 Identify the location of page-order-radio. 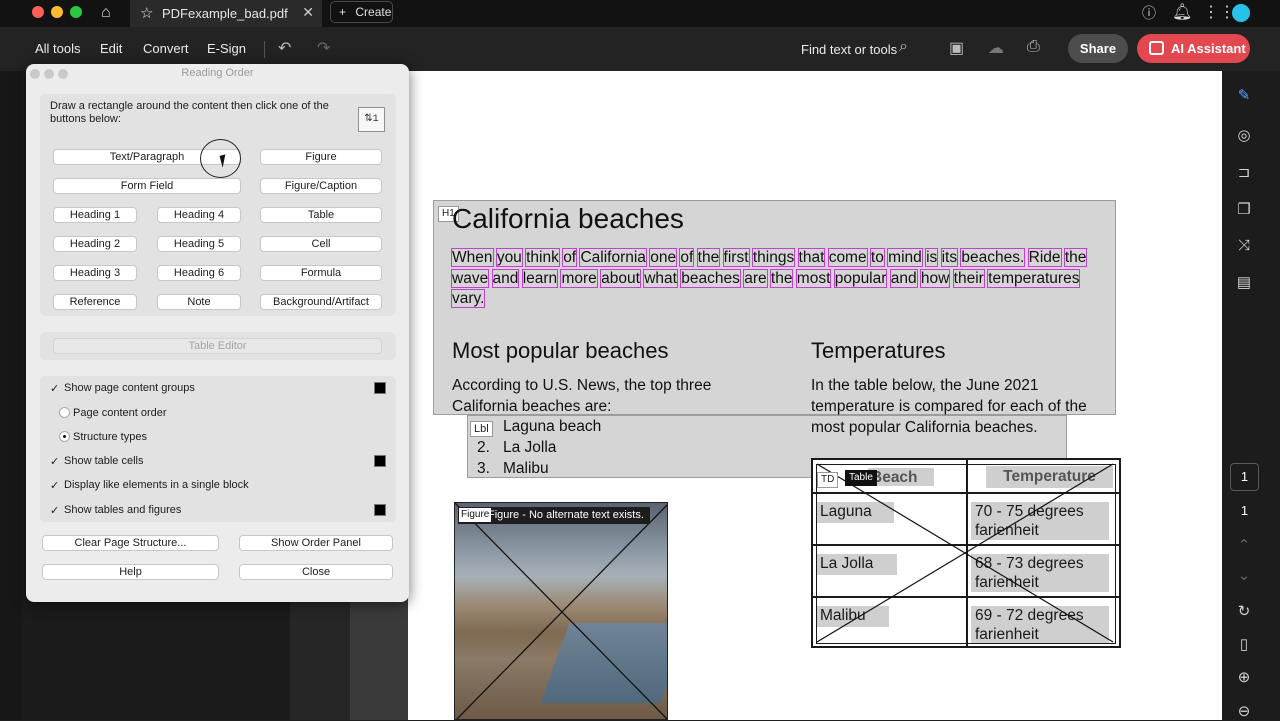
(64, 412).